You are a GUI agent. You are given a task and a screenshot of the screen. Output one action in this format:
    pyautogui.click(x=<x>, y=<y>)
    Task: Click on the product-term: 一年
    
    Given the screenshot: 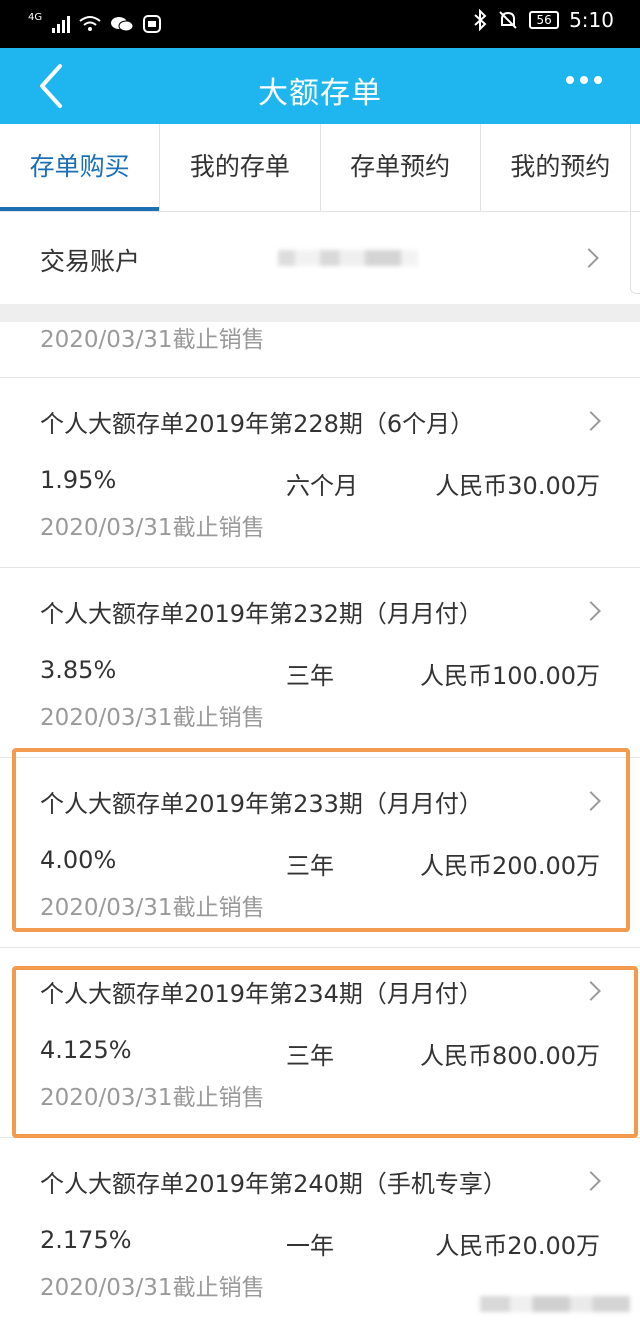 What is the action you would take?
    pyautogui.click(x=310, y=1246)
    